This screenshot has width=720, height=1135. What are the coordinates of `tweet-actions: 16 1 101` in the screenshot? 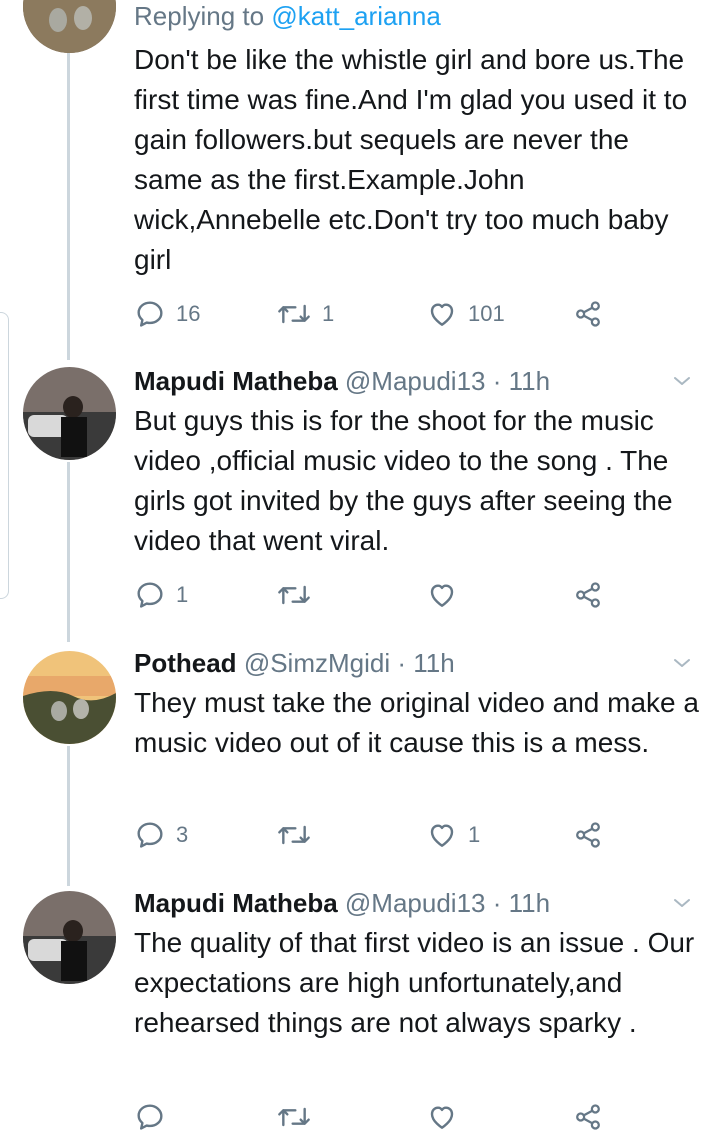 It's located at (374, 314).